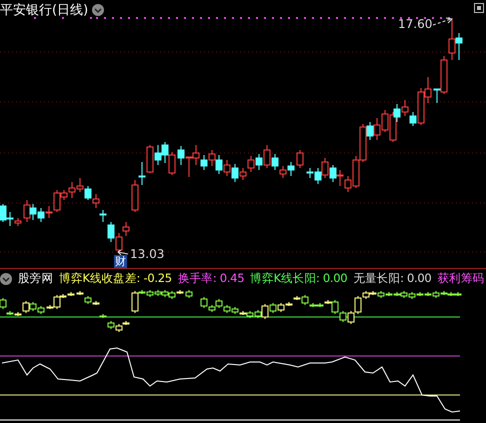  What do you see at coordinates (36, 278) in the screenshot?
I see `indicator-name: 股旁网` at bounding box center [36, 278].